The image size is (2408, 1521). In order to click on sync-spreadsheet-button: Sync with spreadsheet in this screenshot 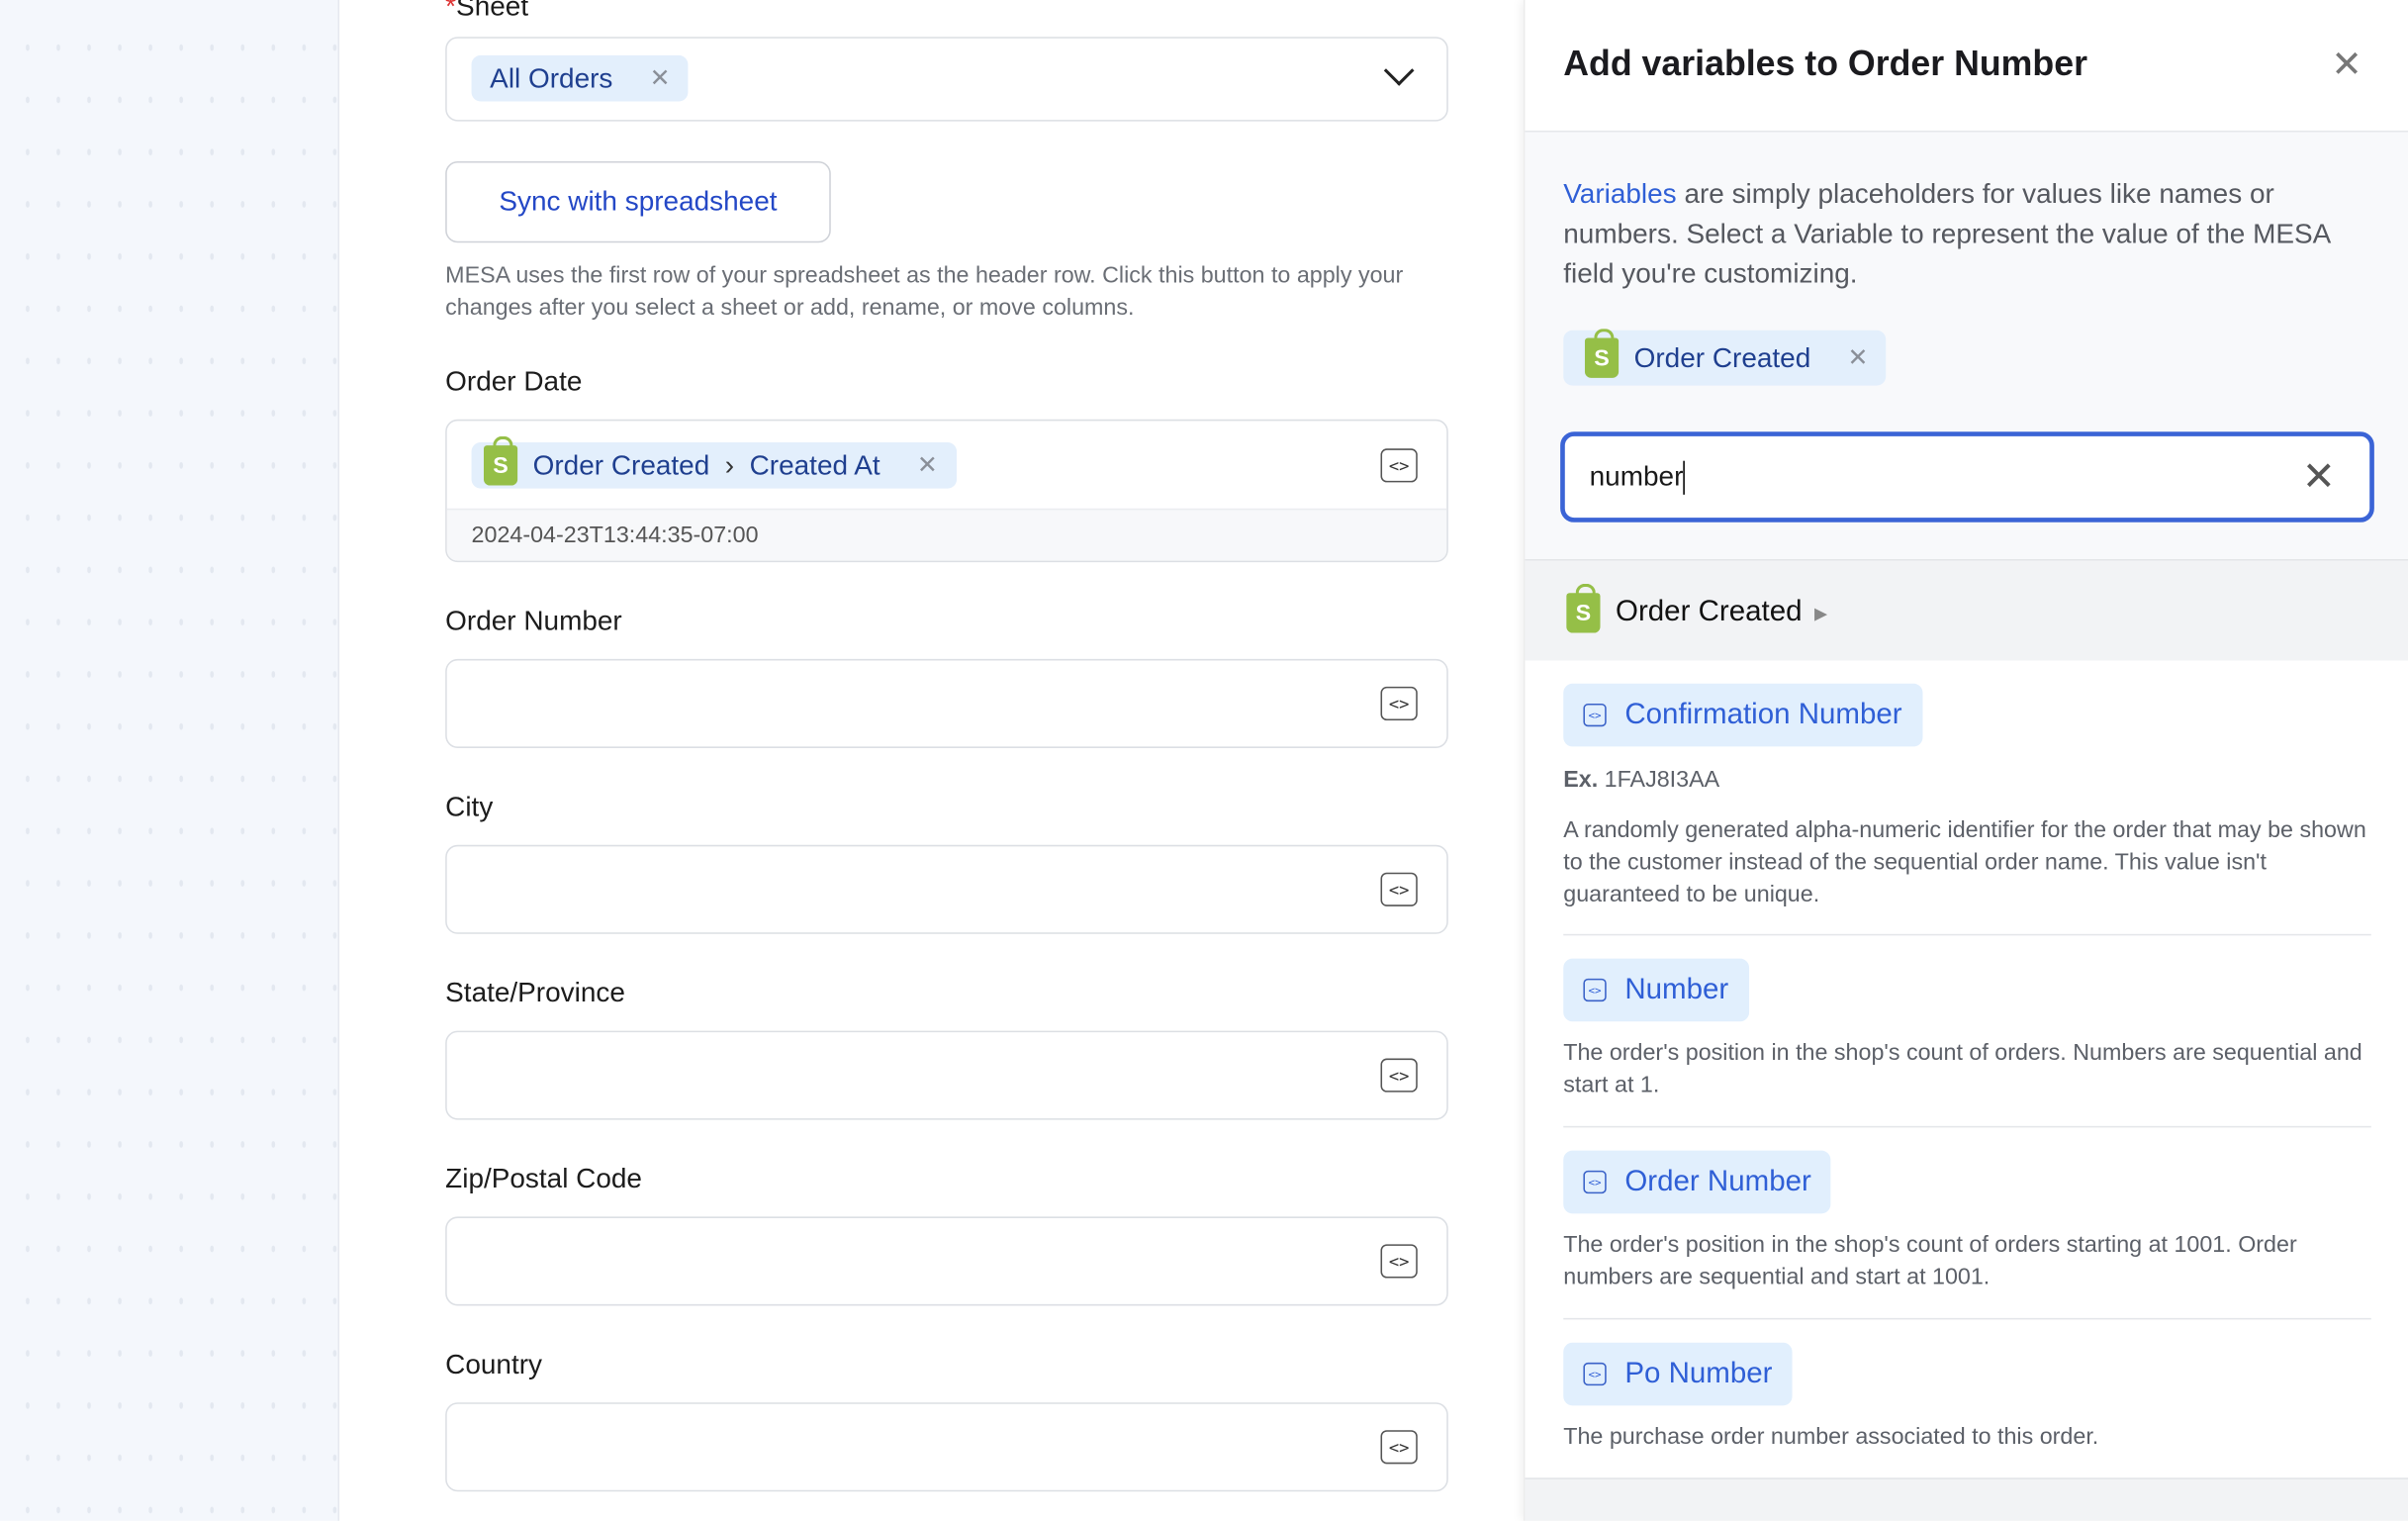, I will do `click(638, 201)`.